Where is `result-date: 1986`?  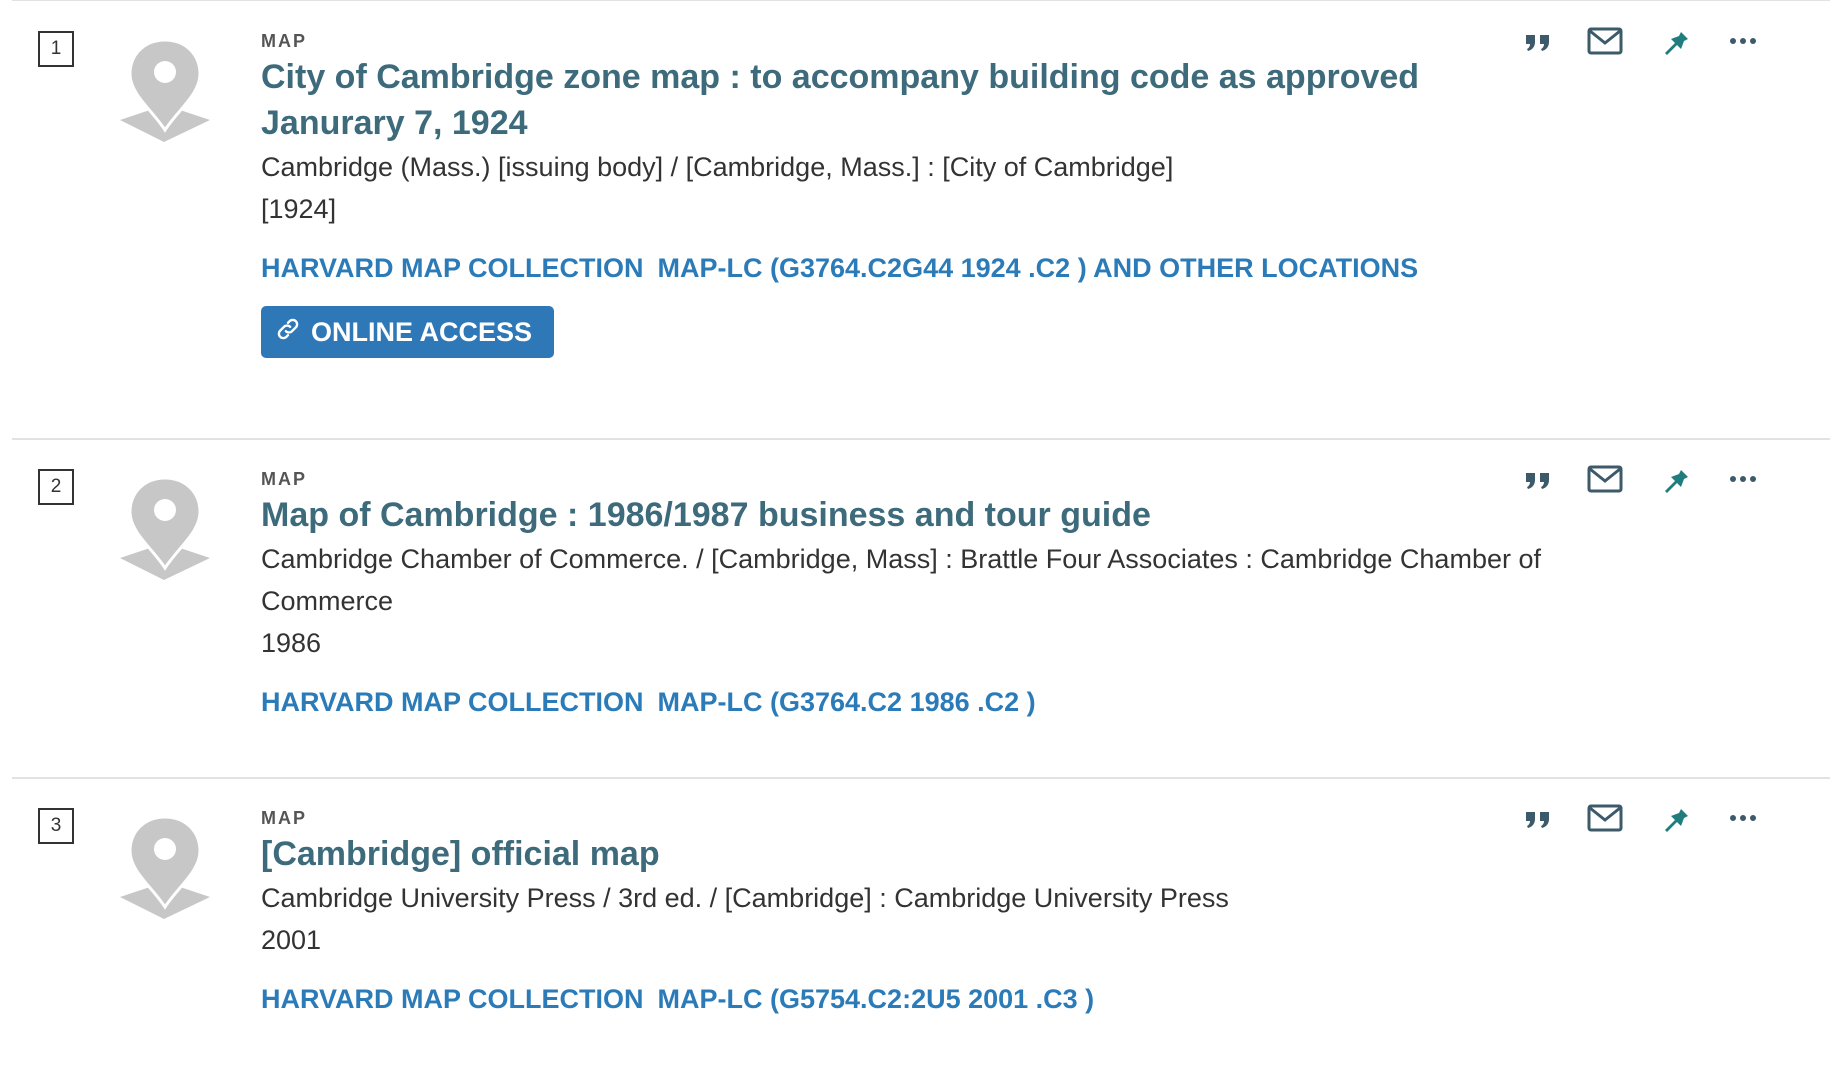
result-date: 1986 is located at coordinates (291, 643).